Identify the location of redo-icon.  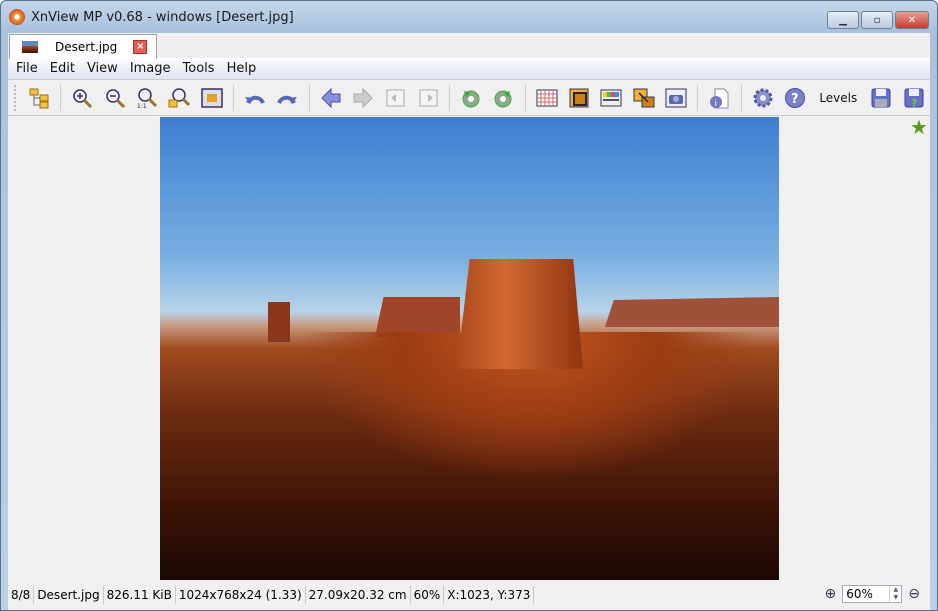
(287, 99).